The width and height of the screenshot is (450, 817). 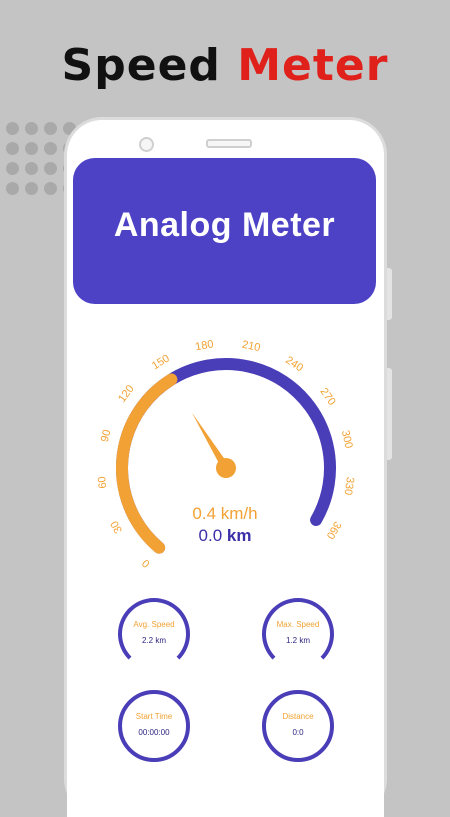 I want to click on start-time-card: Start Time 00:00:00, so click(x=154, y=726).